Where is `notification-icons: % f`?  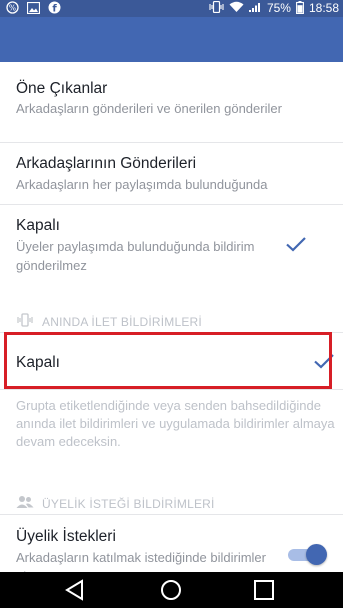 notification-icons: % f is located at coordinates (33, 9).